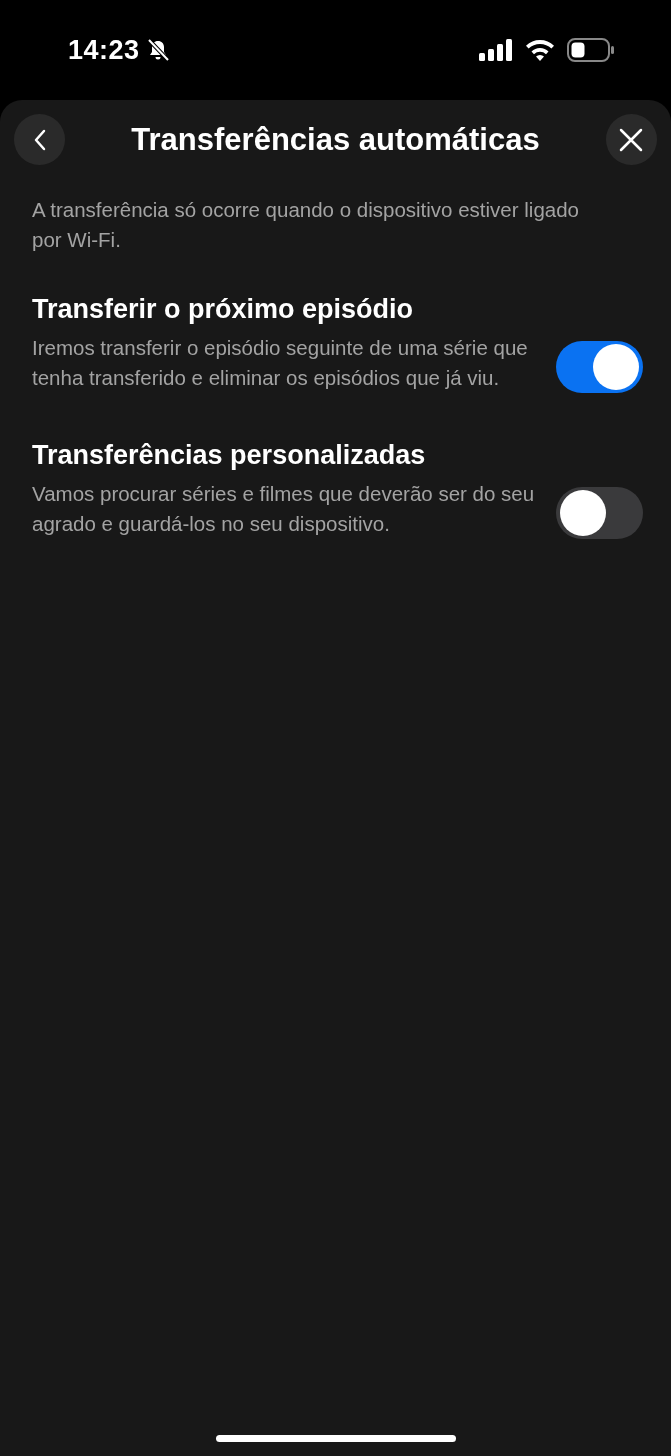 The height and width of the screenshot is (1456, 671). Describe the element at coordinates (39, 139) in the screenshot. I see `back-button` at that location.